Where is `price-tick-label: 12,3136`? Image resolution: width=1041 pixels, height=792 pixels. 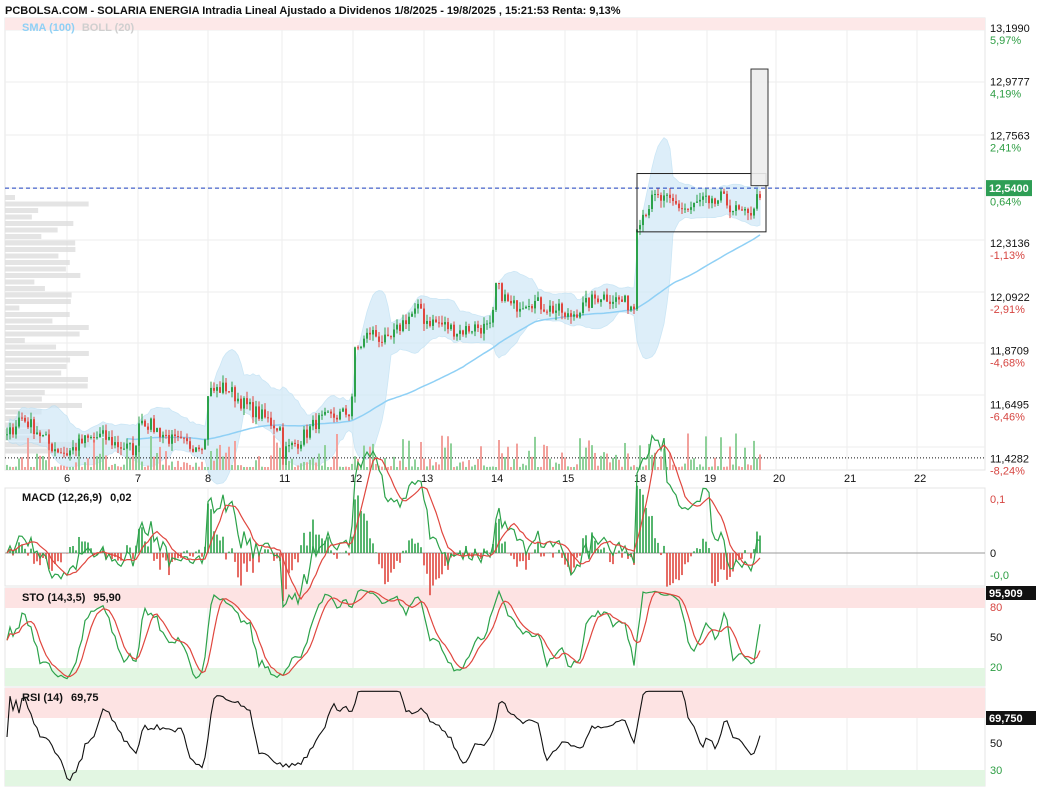
price-tick-label: 12,3136 is located at coordinates (1010, 244).